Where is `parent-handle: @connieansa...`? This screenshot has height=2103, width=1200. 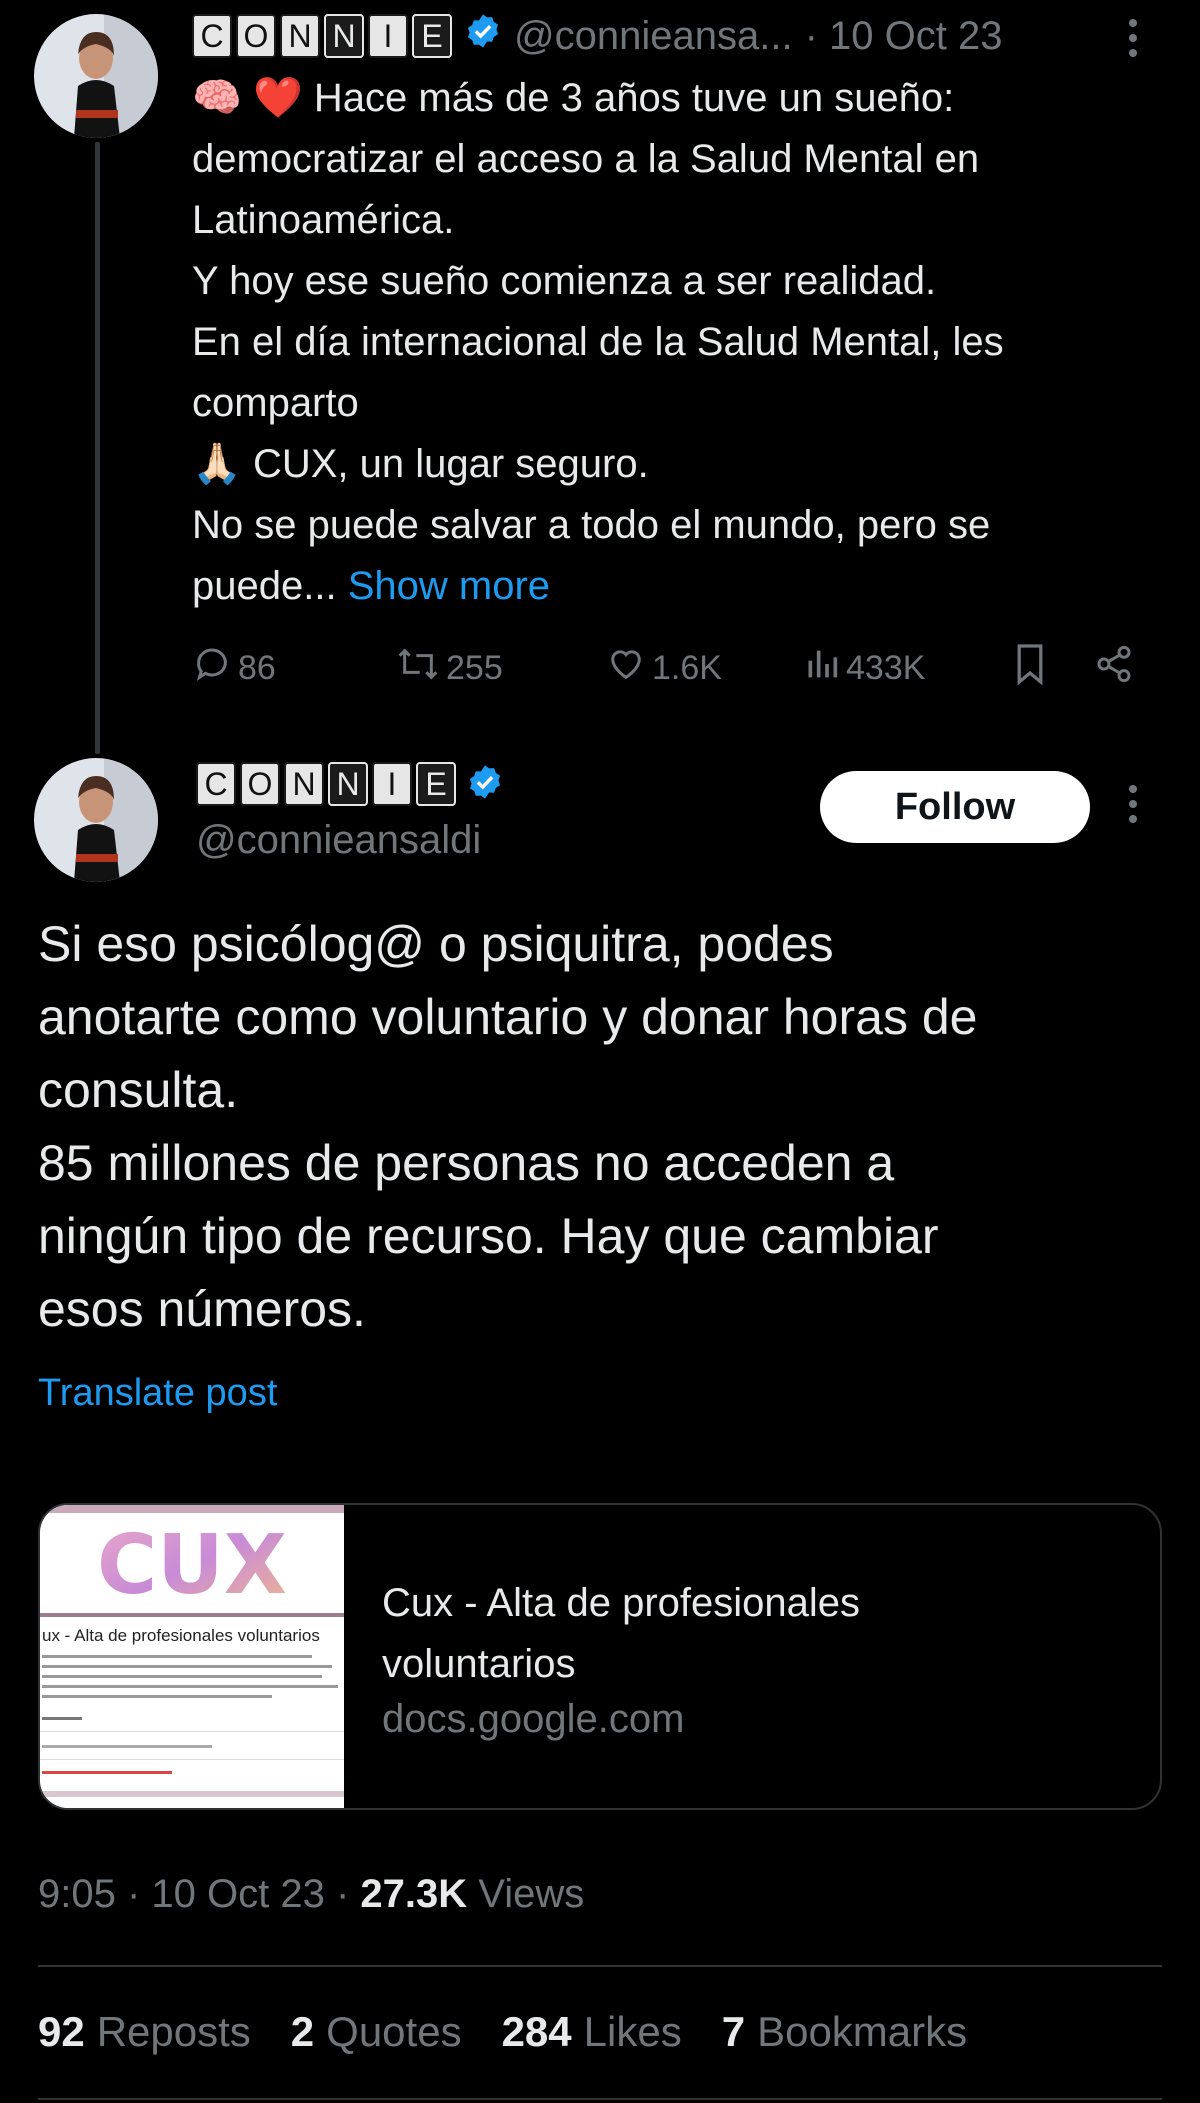
parent-handle: @connieansa... is located at coordinates (653, 36).